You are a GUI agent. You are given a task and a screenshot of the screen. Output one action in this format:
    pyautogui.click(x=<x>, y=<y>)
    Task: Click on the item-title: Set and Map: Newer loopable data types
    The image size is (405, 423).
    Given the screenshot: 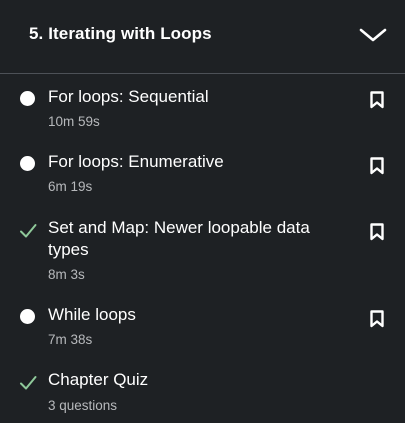 What is the action you would take?
    pyautogui.click(x=179, y=238)
    